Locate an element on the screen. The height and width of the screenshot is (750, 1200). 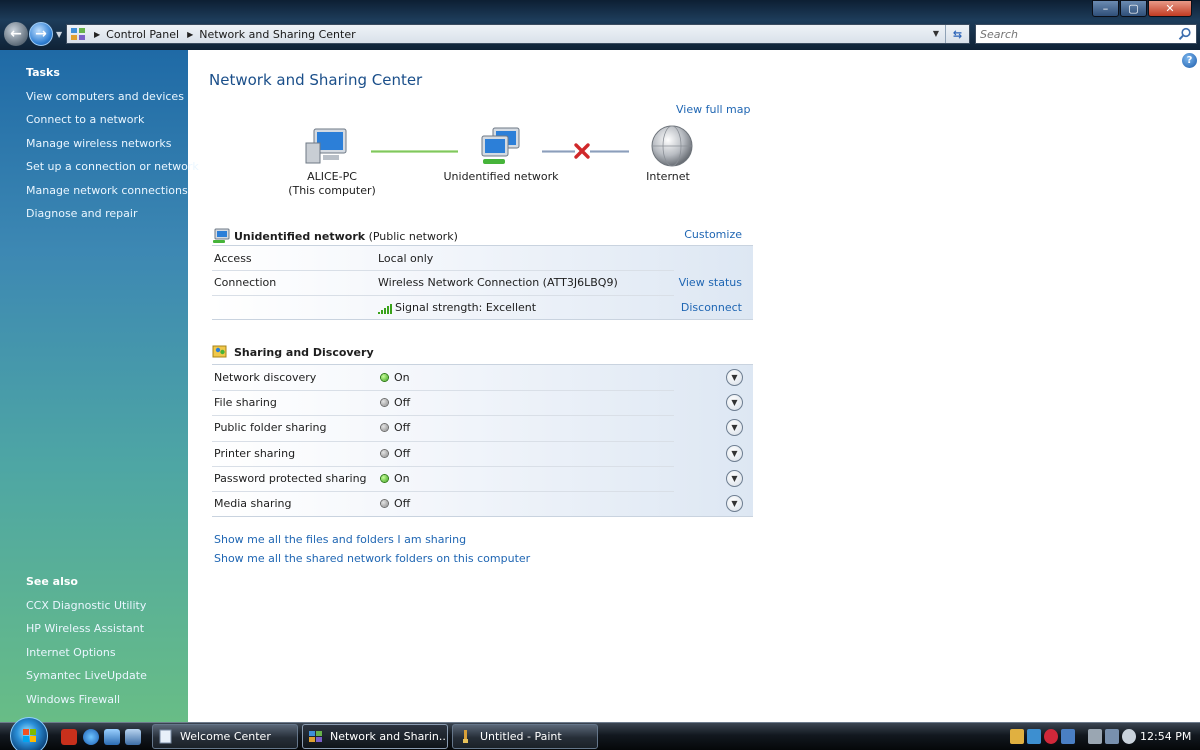
disconnect-link: Disconnect is located at coordinates (711, 307).